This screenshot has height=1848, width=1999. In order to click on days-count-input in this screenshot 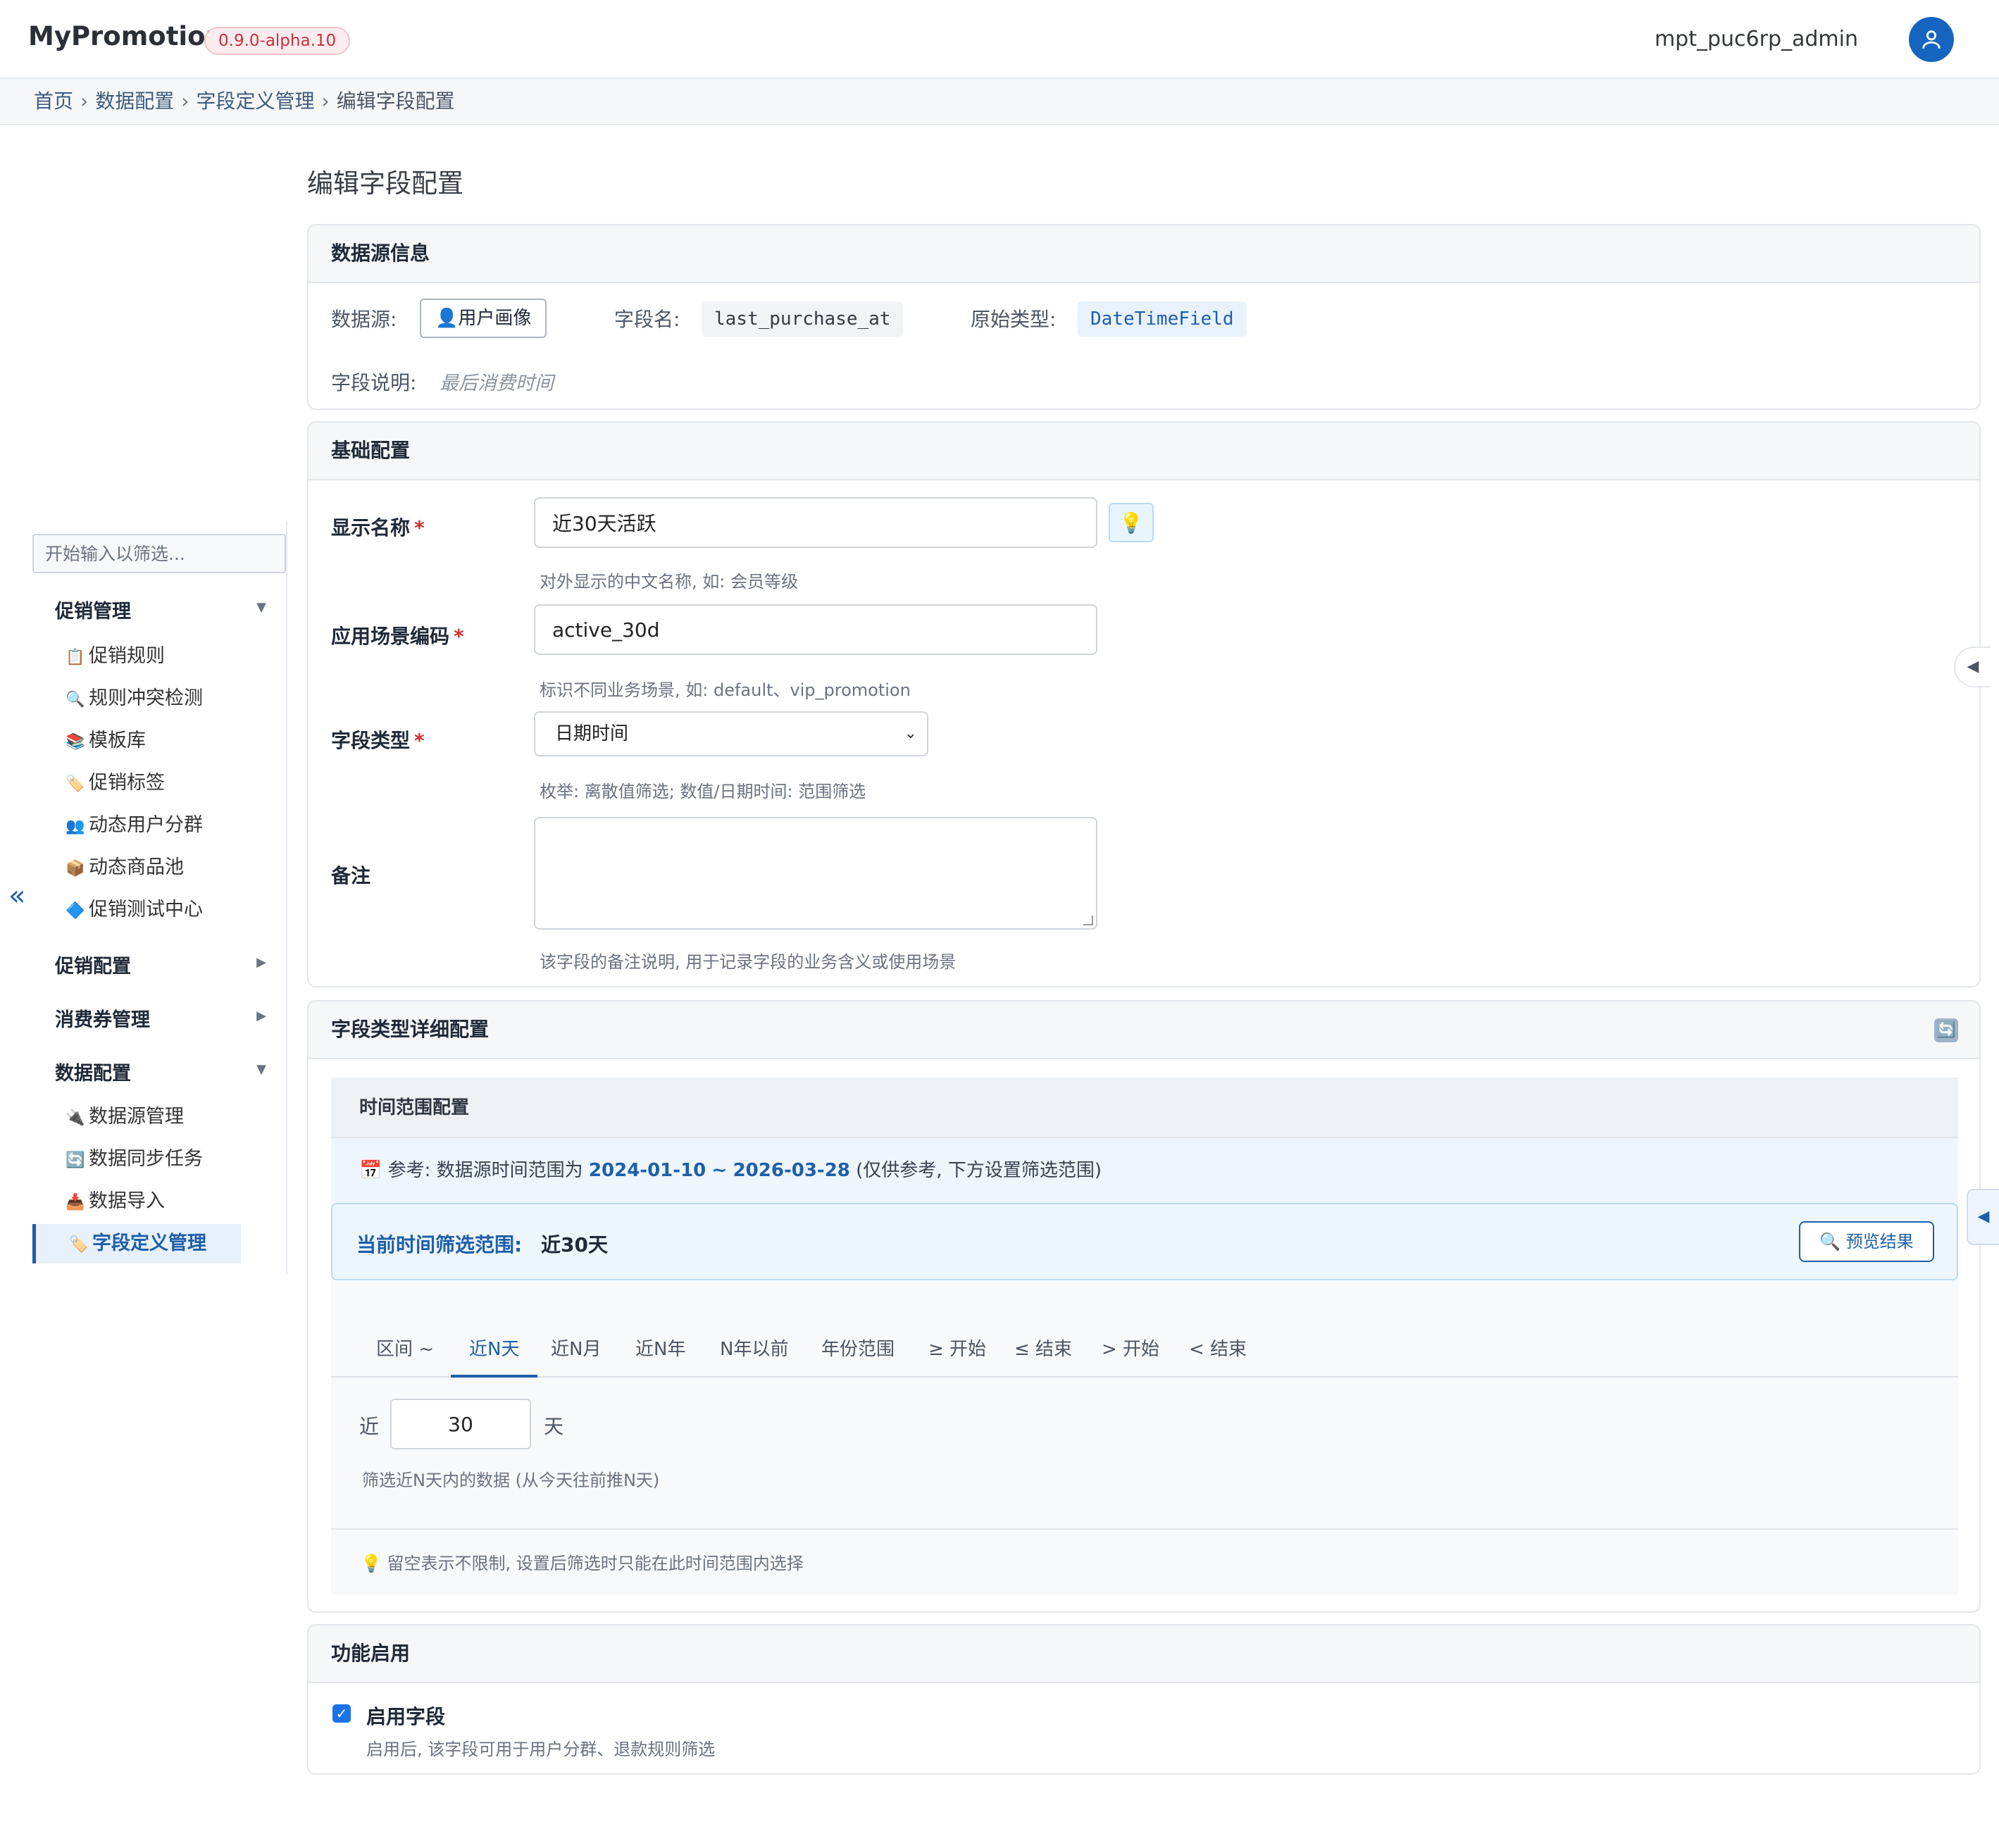, I will do `click(461, 1424)`.